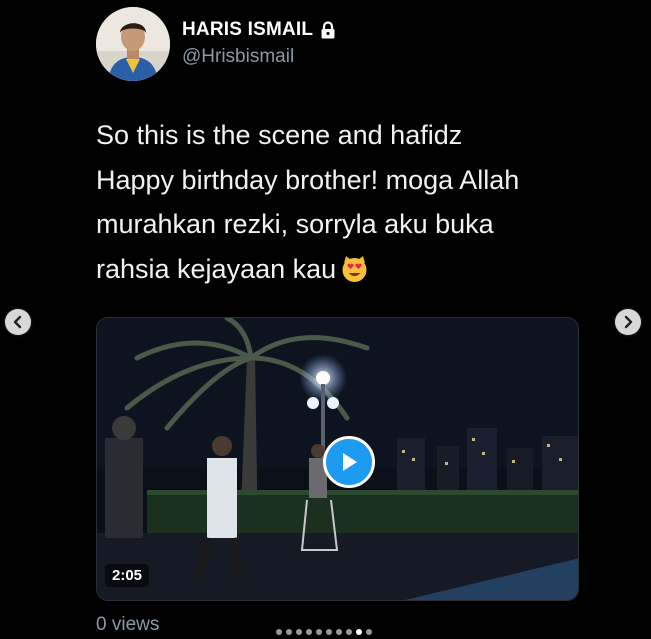  What do you see at coordinates (216, 268) in the screenshot?
I see `tweet-line: rahsia kejayaan kau` at bounding box center [216, 268].